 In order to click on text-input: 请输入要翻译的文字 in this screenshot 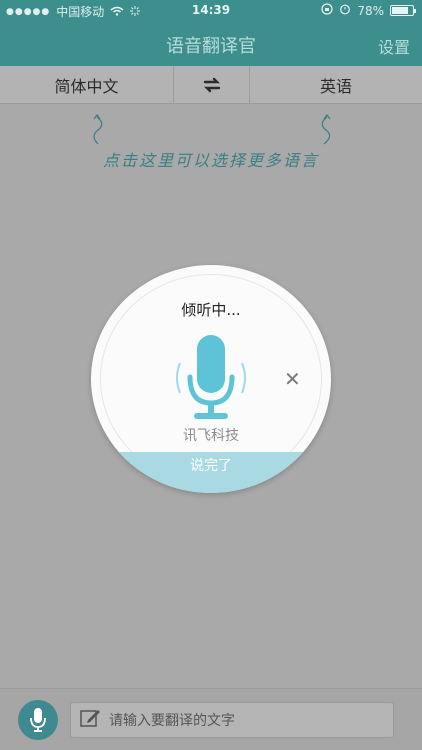, I will do `click(232, 720)`.